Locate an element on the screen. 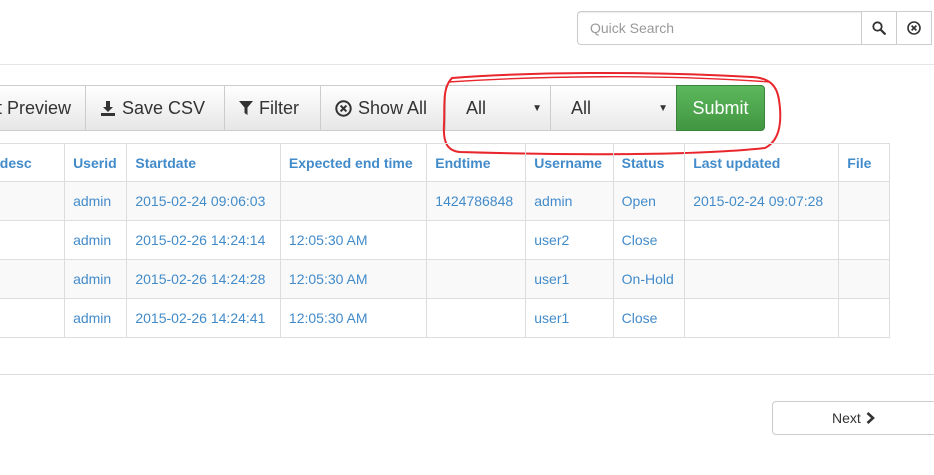 The image size is (934, 475). search-button is located at coordinates (879, 28).